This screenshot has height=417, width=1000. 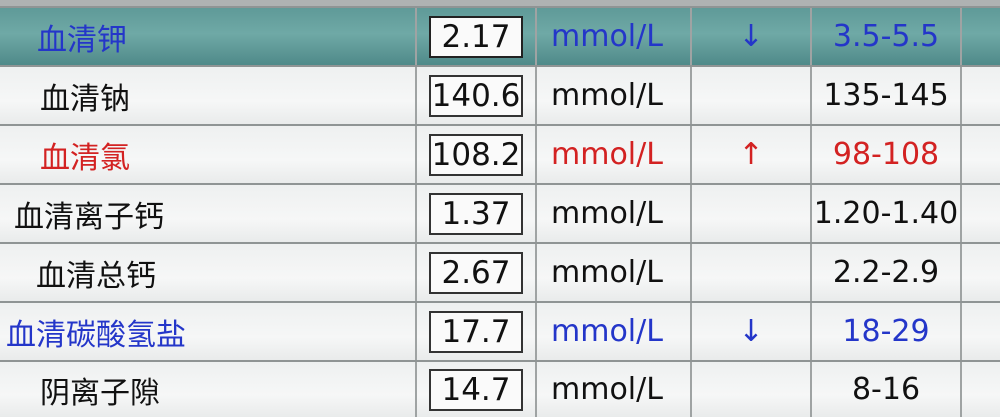 I want to click on result-value: 140.6, so click(x=476, y=95).